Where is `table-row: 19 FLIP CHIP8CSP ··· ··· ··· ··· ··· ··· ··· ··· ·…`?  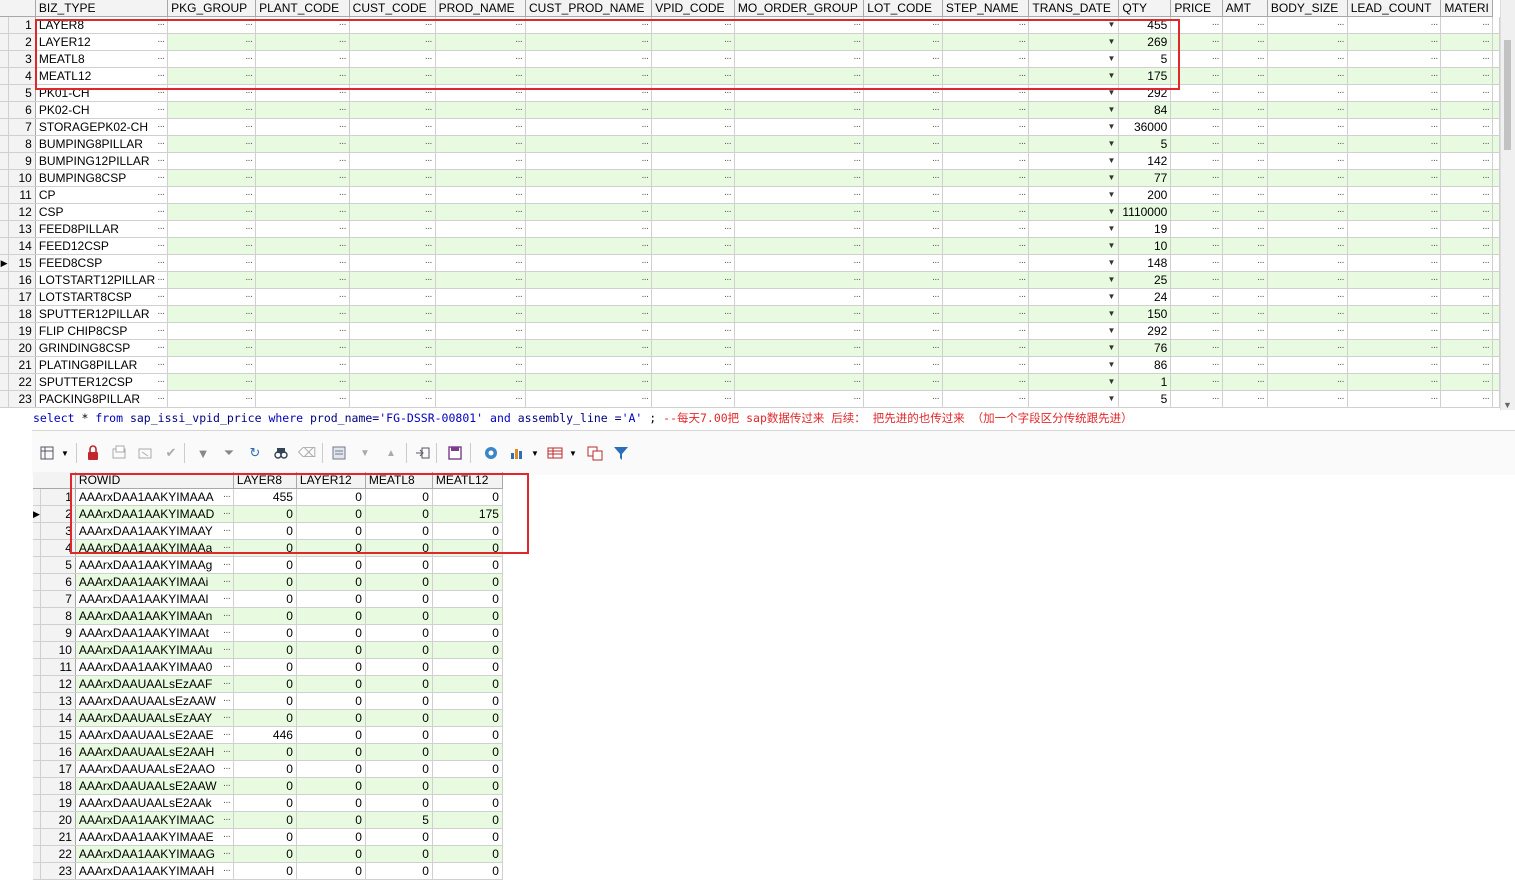 table-row: 19 FLIP CHIP8CSP ··· ··· ··· ··· ··· ··· ··· ··· ·… is located at coordinates (750, 331).